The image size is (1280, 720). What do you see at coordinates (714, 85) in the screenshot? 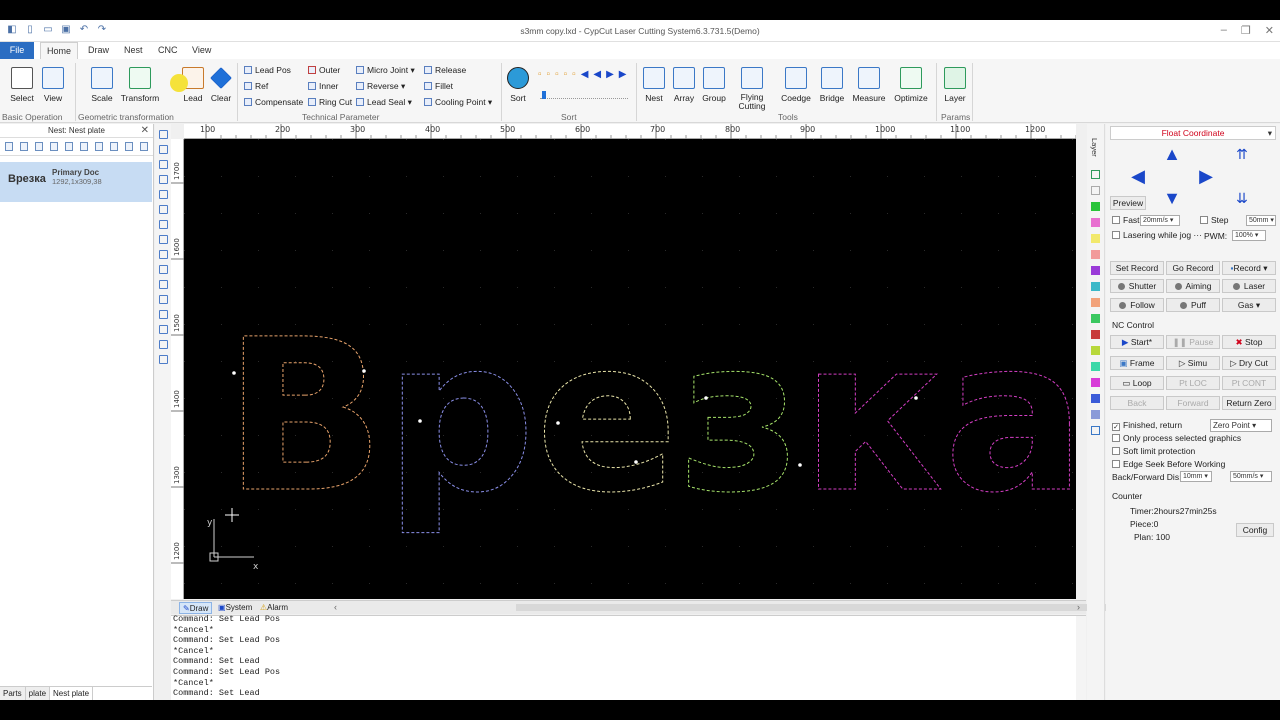
I see `group-button: Group` at bounding box center [714, 85].